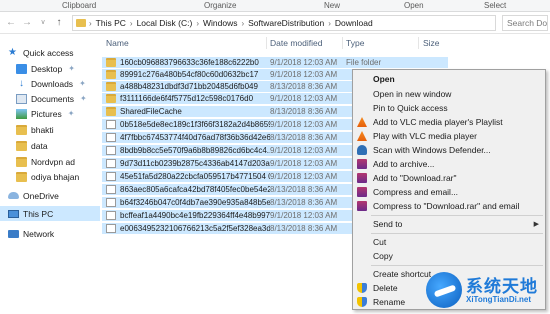 This screenshot has height=314, width=550. I want to click on watermark-url: XiTongTianDi.net, so click(499, 299).